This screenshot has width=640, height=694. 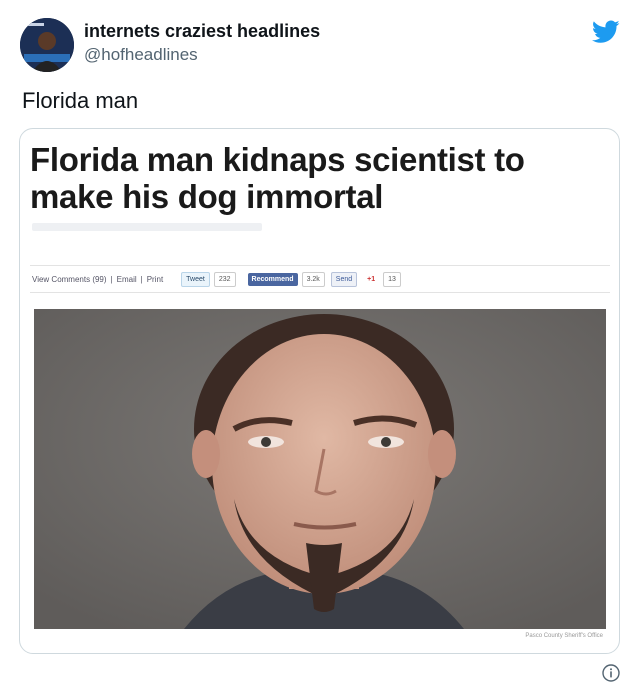 What do you see at coordinates (611, 673) in the screenshot?
I see `info-icon` at bounding box center [611, 673].